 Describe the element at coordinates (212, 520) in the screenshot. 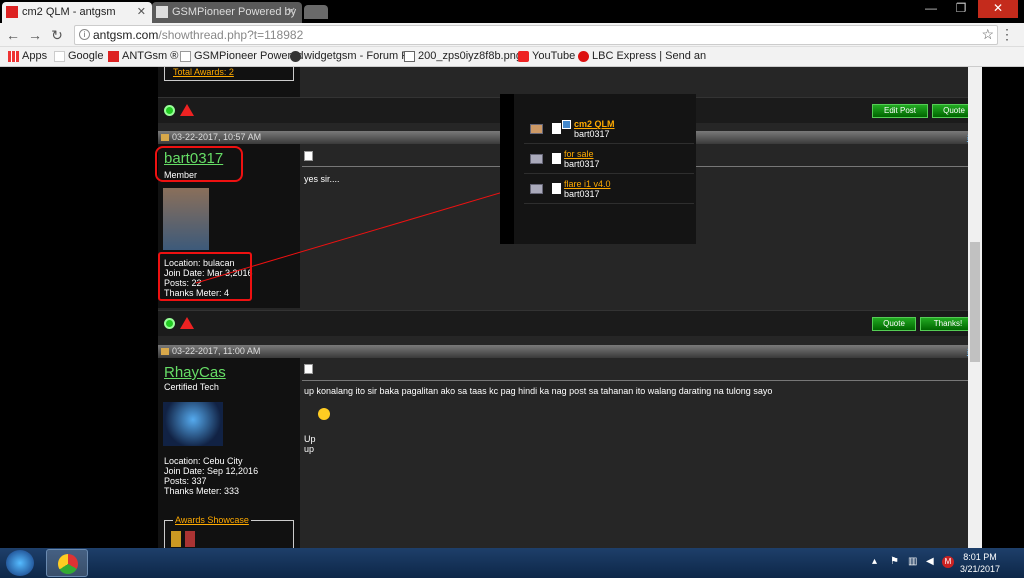

I see `awards-showcase-link: Awards Showcase` at that location.